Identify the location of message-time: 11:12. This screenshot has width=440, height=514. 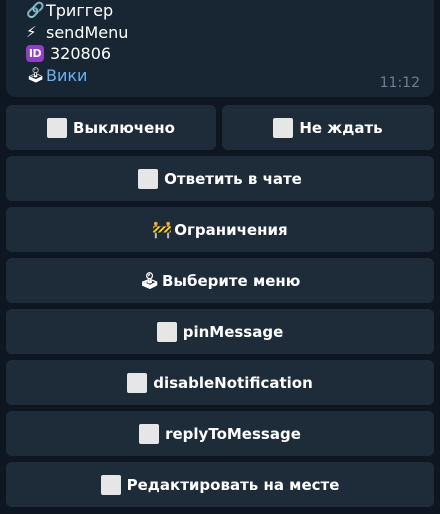
(399, 83).